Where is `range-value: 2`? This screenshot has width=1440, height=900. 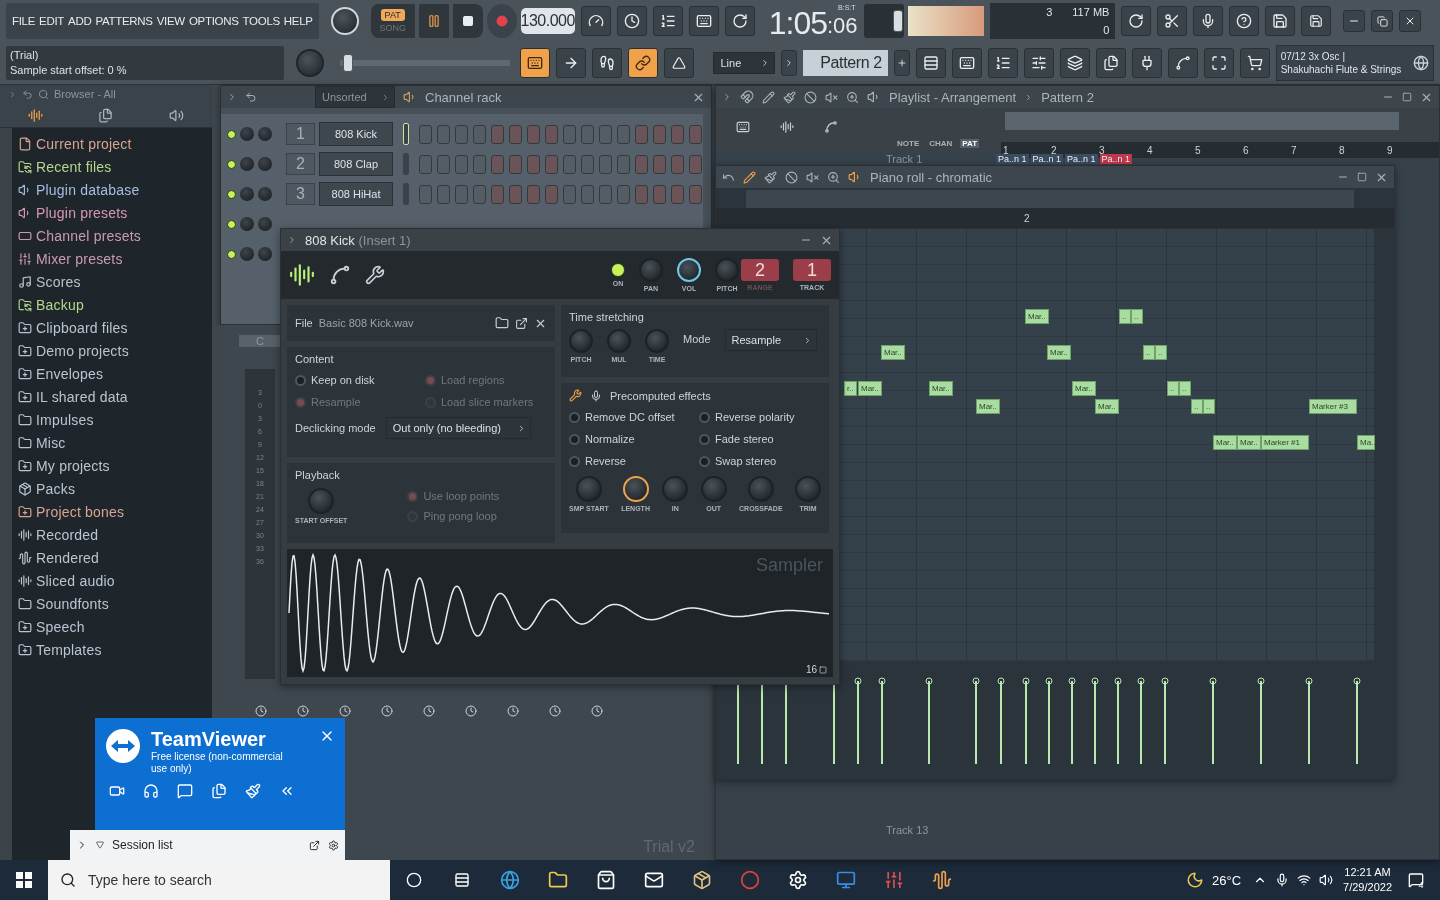 range-value: 2 is located at coordinates (760, 270).